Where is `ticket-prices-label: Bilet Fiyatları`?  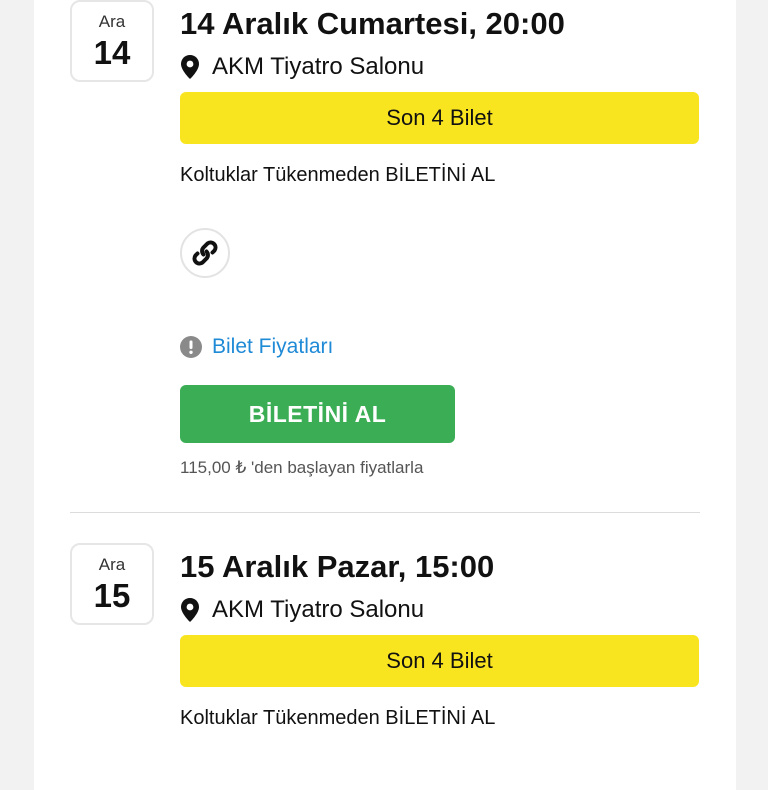
ticket-prices-label: Bilet Fiyatları is located at coordinates (273, 346).